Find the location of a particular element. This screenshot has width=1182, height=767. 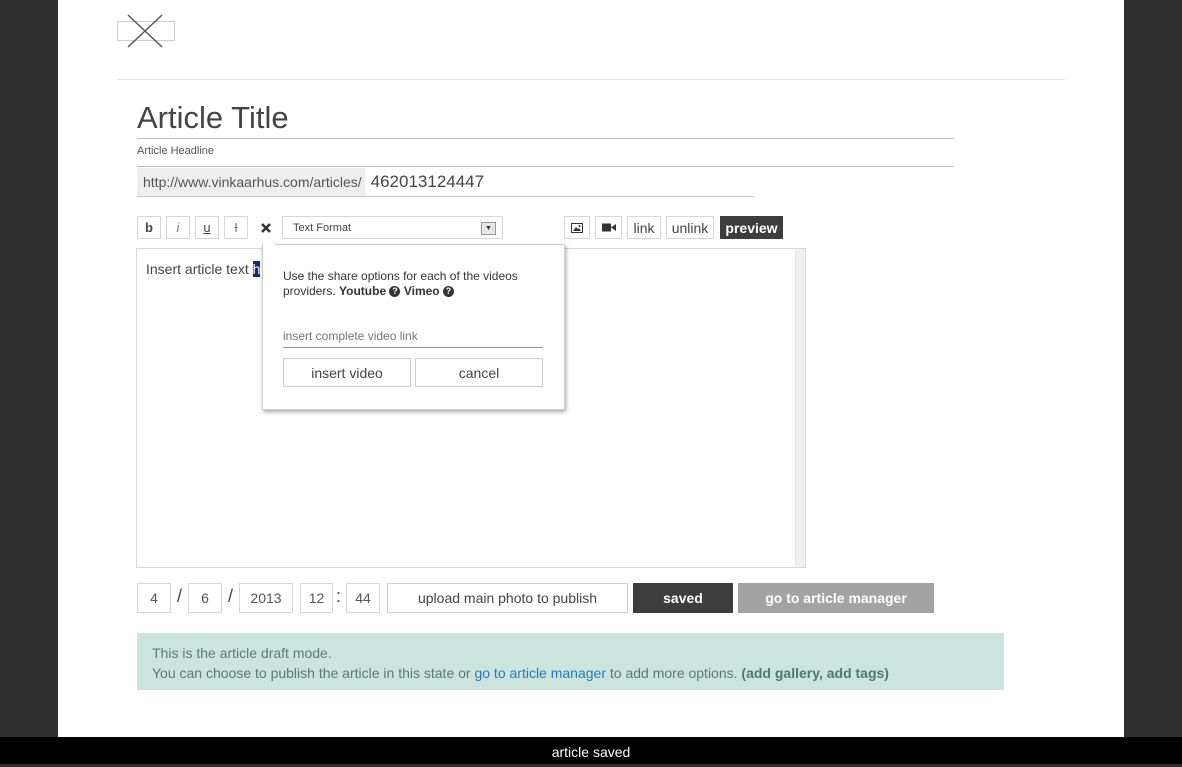

bold-button: b is located at coordinates (149, 227).